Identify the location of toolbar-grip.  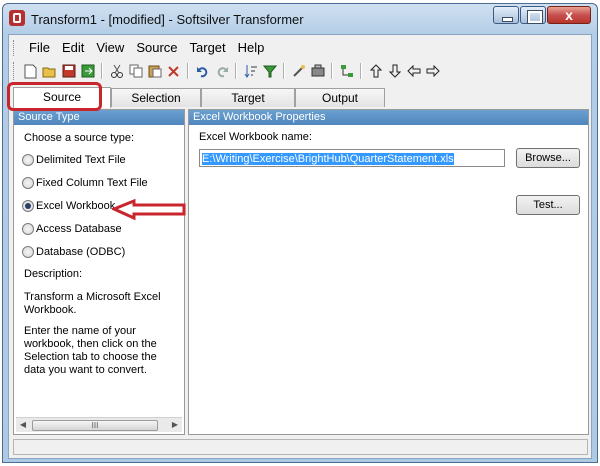
(15, 71).